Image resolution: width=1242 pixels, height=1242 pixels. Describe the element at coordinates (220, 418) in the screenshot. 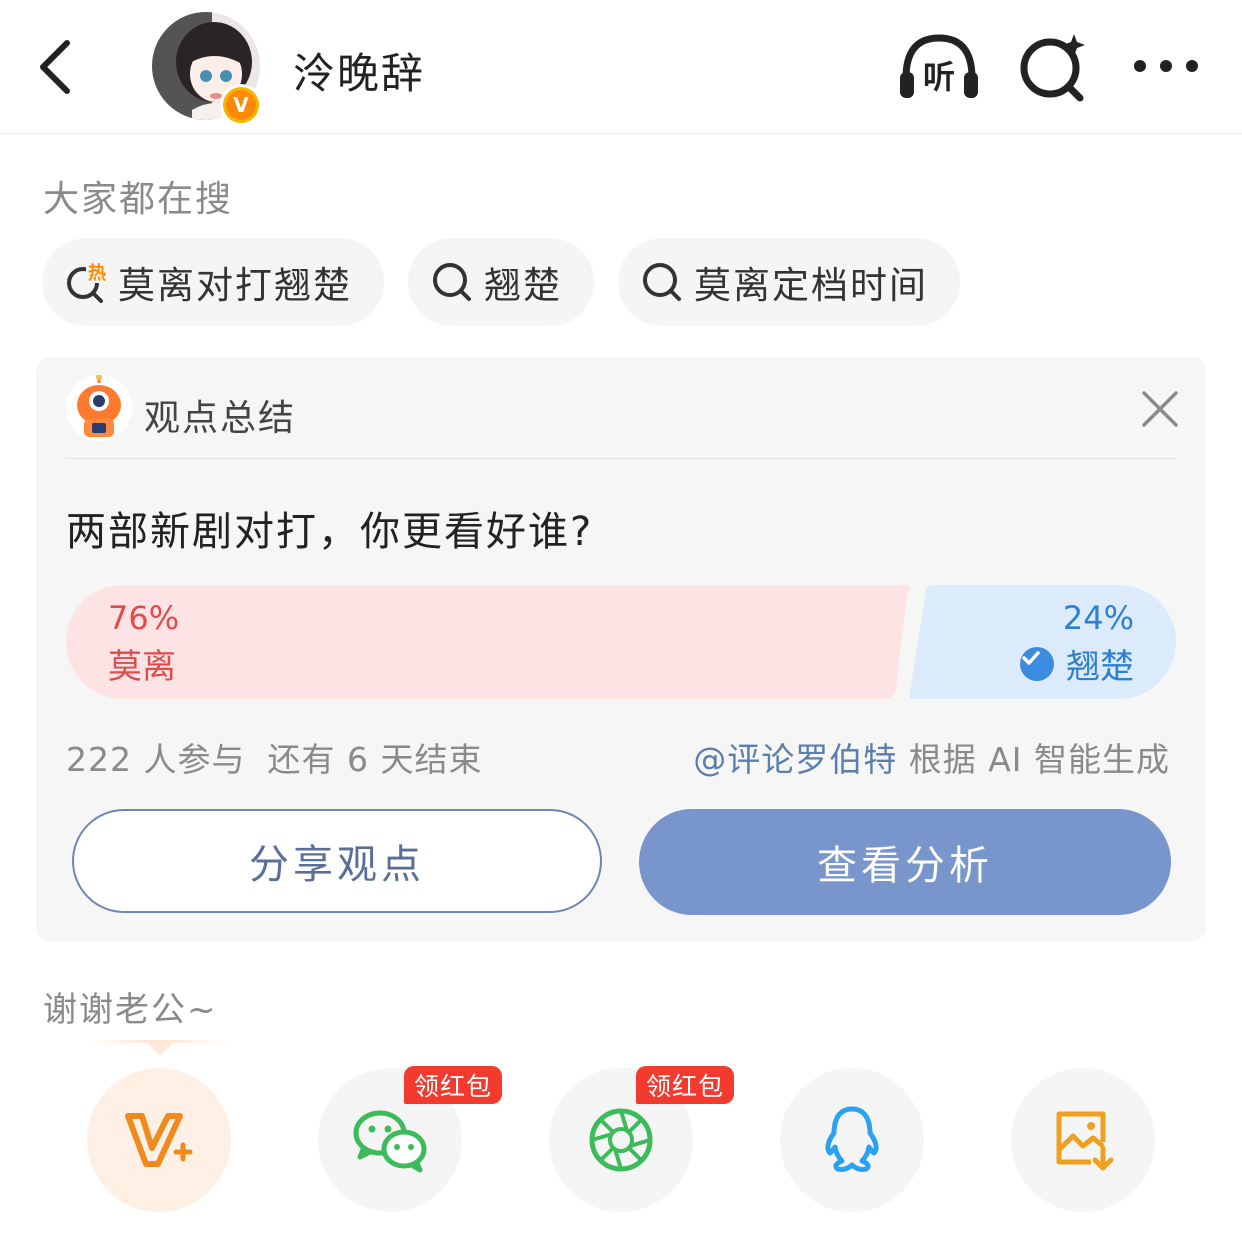

I see `card-title: 观点总结` at that location.